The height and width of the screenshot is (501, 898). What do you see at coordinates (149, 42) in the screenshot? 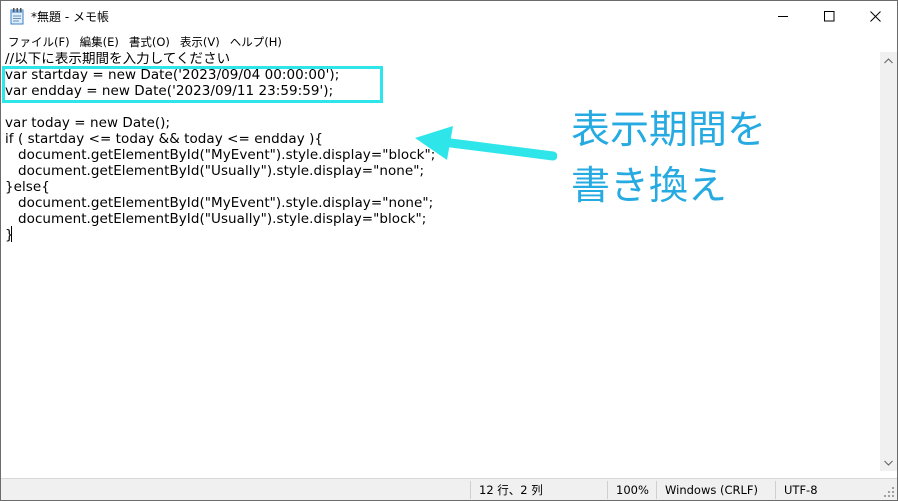
I see `menu-format: 書式(O)` at bounding box center [149, 42].